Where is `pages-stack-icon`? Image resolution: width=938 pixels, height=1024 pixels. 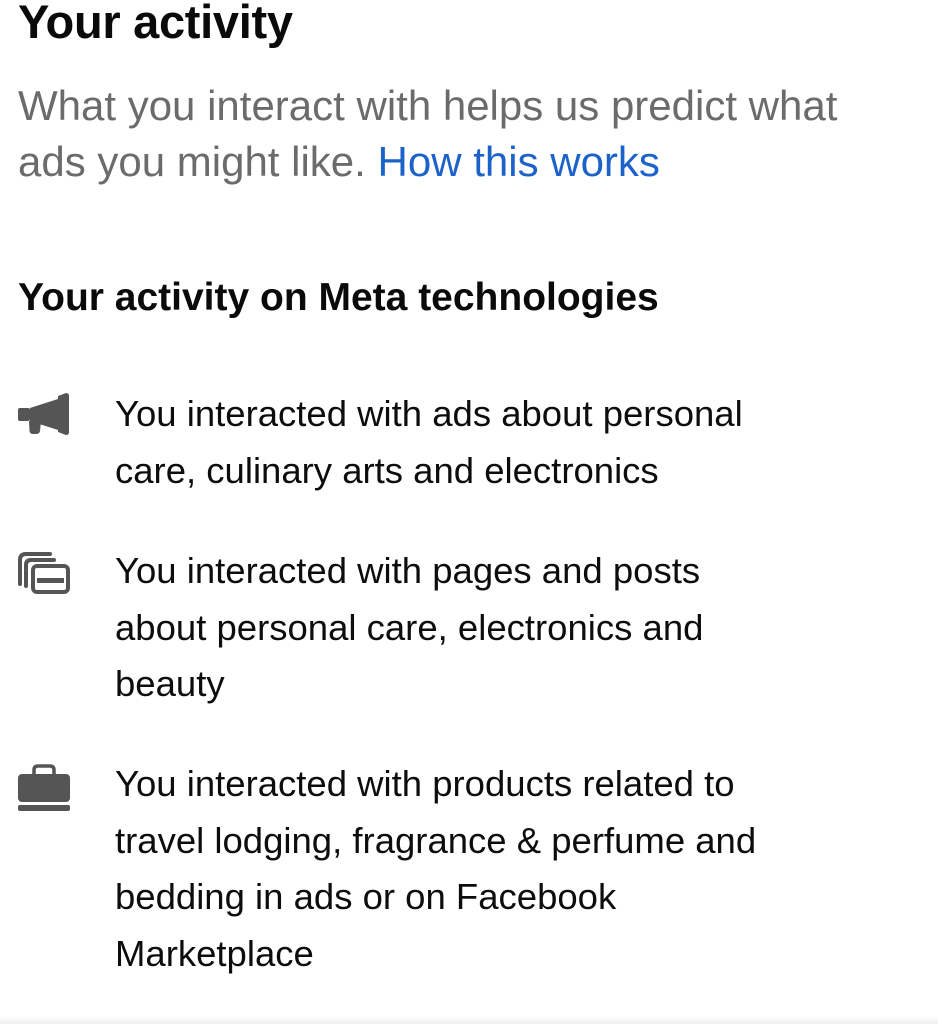 pages-stack-icon is located at coordinates (44, 572).